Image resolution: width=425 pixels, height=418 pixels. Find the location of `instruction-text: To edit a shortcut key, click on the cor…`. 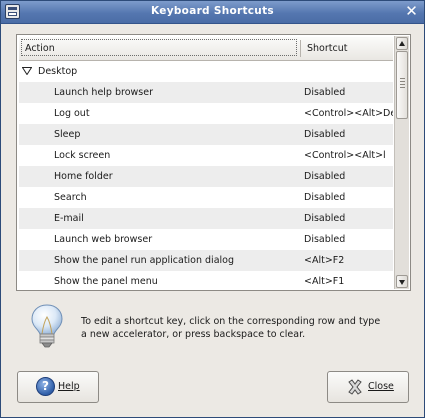

instruction-text: To edit a shortcut key, click on the cor… is located at coordinates (231, 328).